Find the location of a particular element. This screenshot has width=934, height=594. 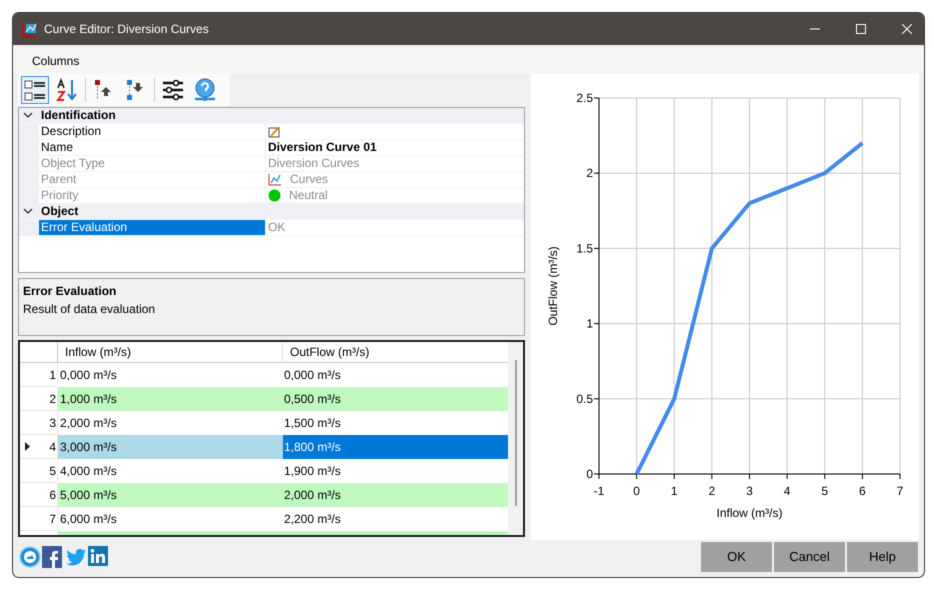

edit-icon is located at coordinates (274, 131).